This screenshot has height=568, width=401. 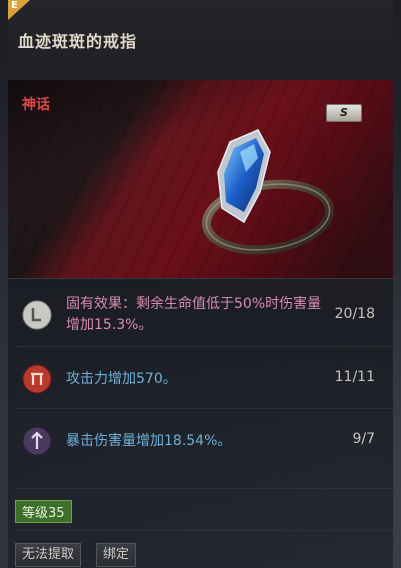 I want to click on item-name: 血迹斑斑的戒指, so click(x=78, y=41).